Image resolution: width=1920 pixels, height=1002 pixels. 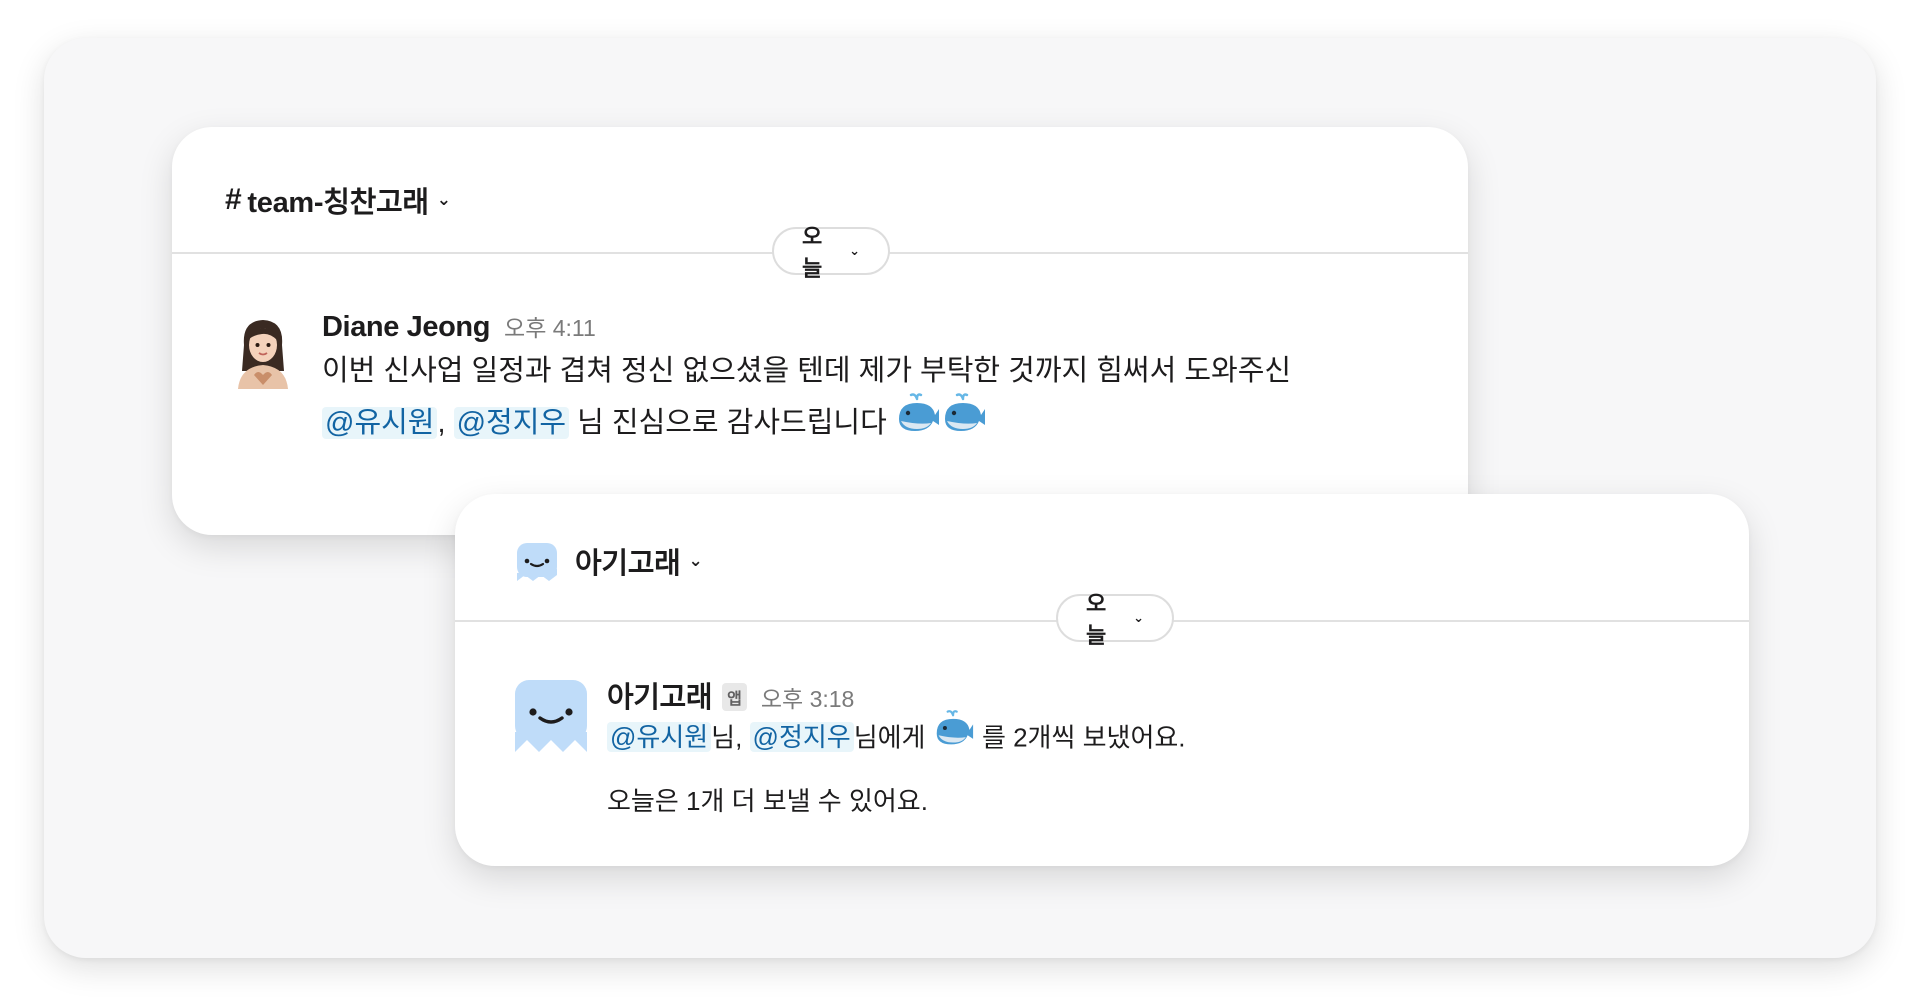 What do you see at coordinates (734, 697) in the screenshot?
I see `app-badge: 앱` at bounding box center [734, 697].